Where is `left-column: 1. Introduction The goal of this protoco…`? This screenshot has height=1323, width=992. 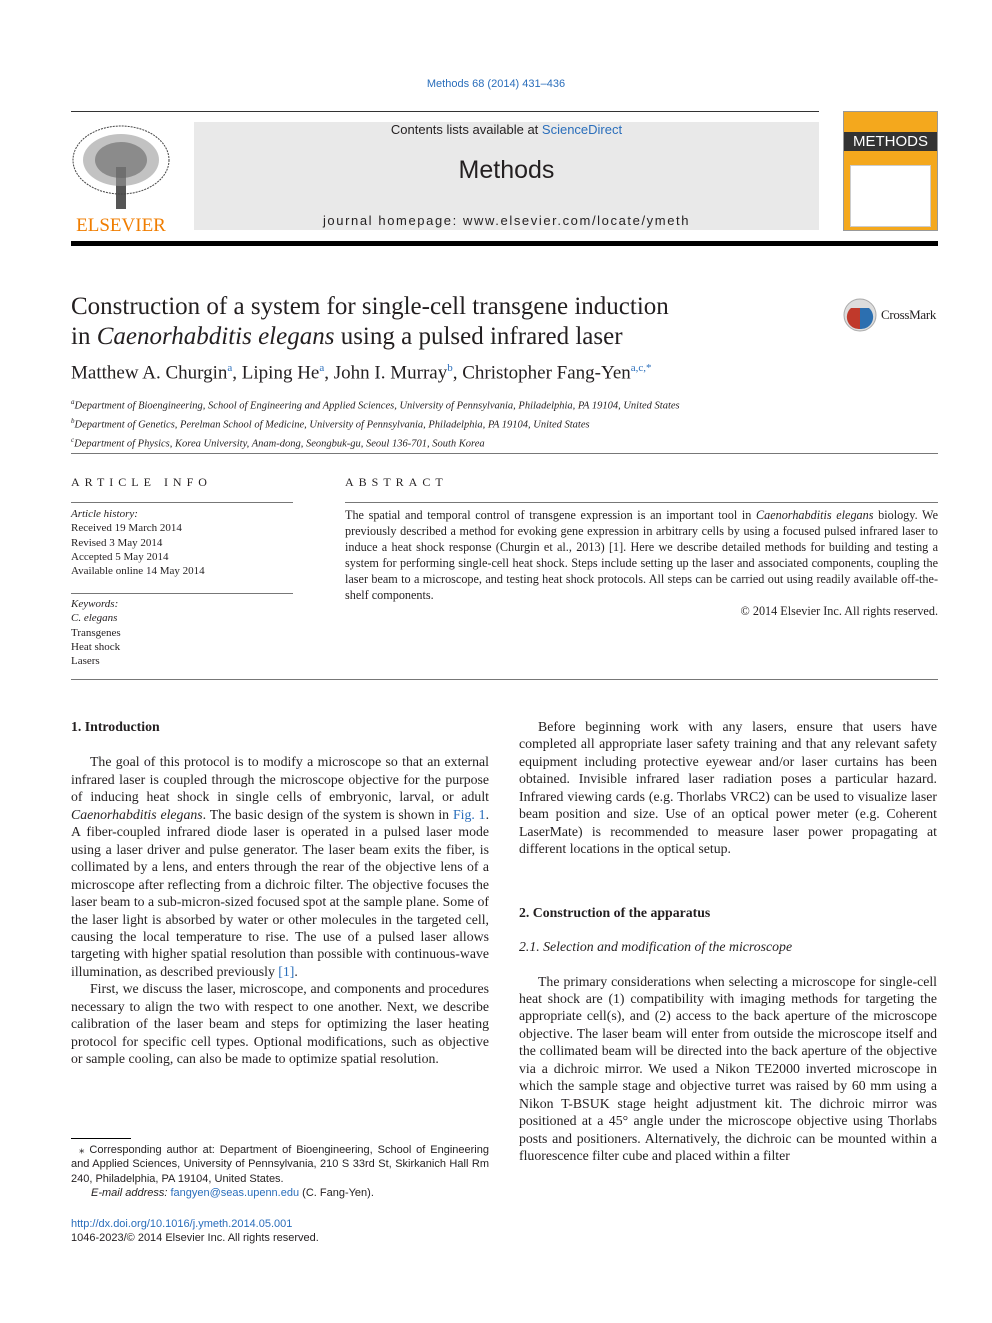 left-column: 1. Introduction The goal of this protoco… is located at coordinates (280, 893).